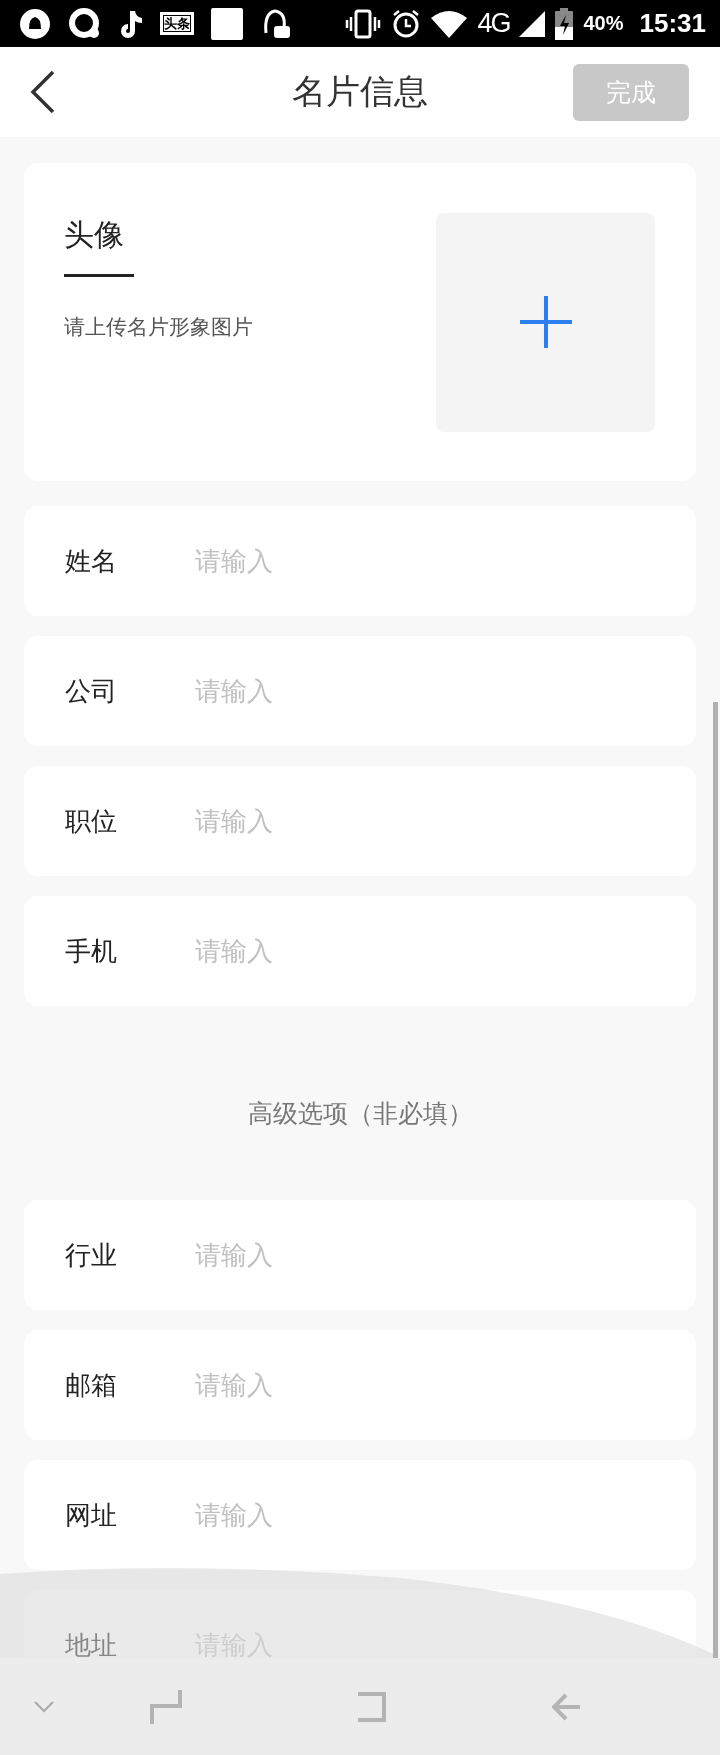  Describe the element at coordinates (91, 1643) in the screenshot. I see `field-label: 地址` at that location.